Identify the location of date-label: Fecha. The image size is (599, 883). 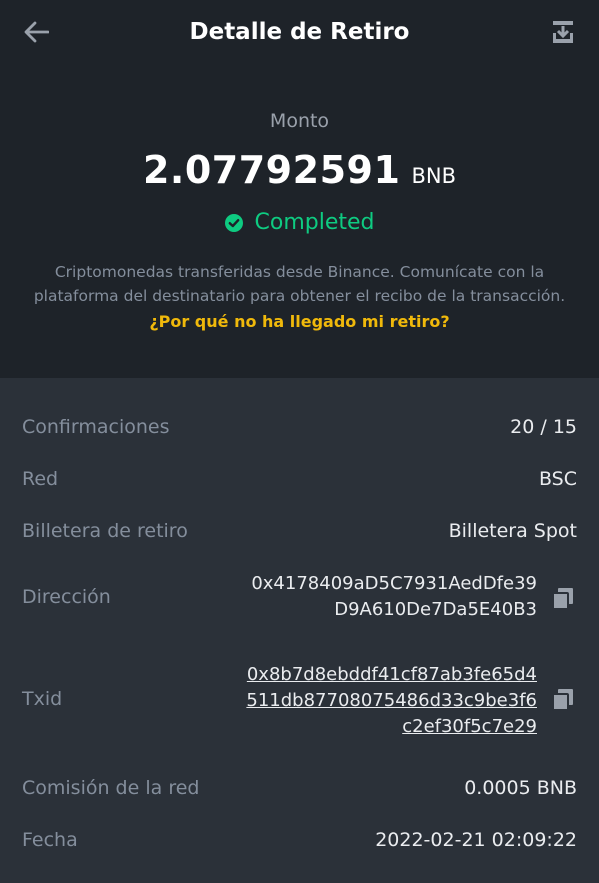
(50, 840).